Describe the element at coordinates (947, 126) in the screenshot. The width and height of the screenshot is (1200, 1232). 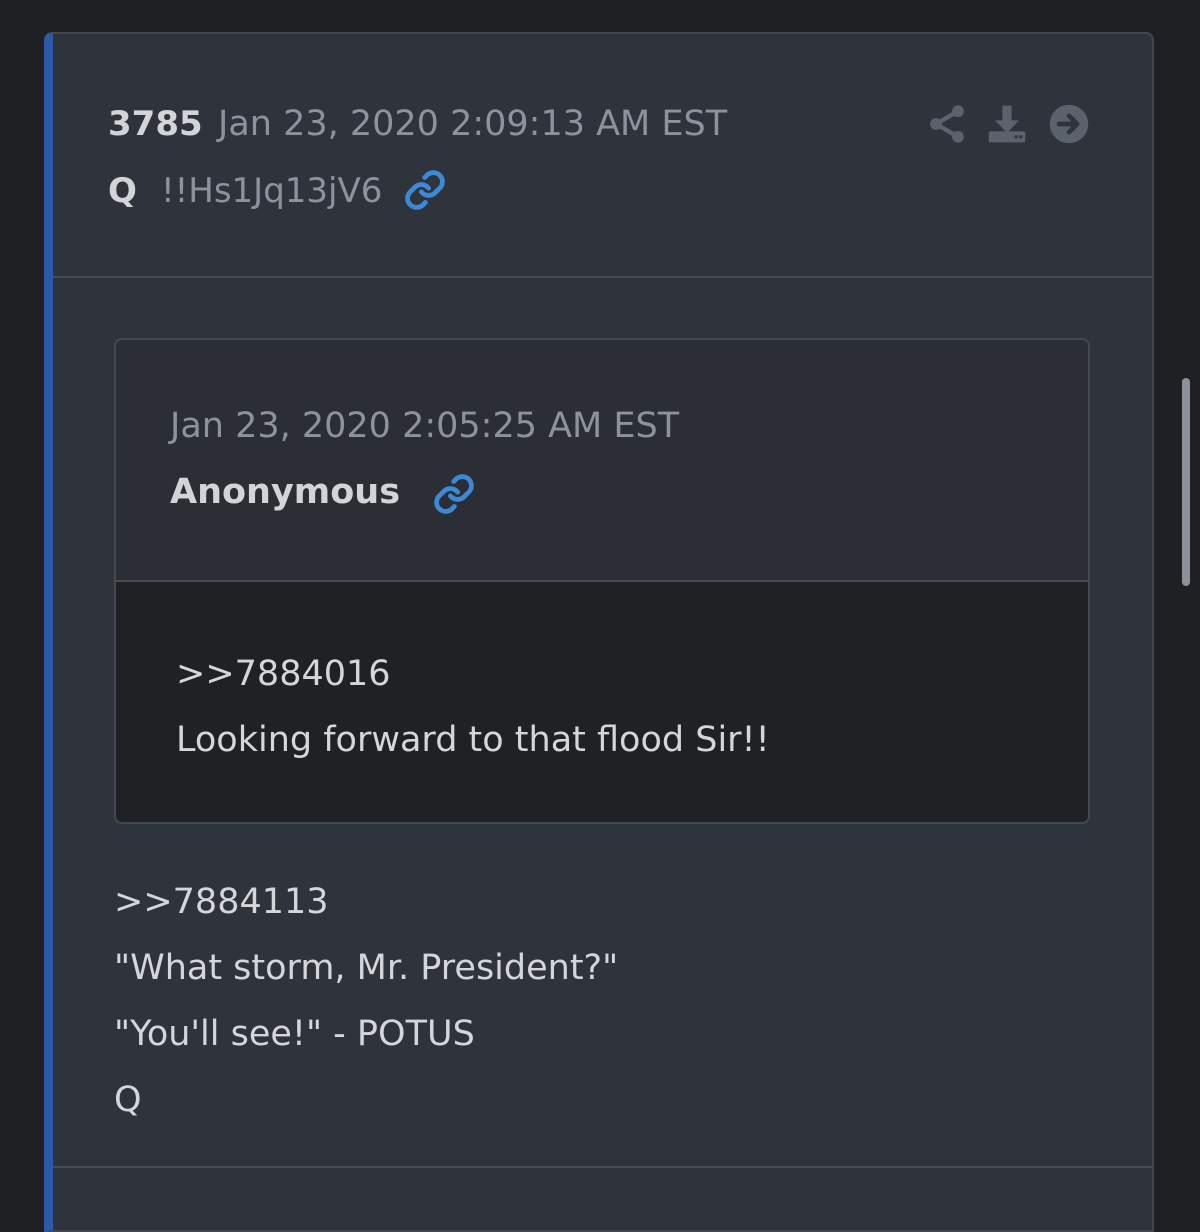
I see `share-icon` at that location.